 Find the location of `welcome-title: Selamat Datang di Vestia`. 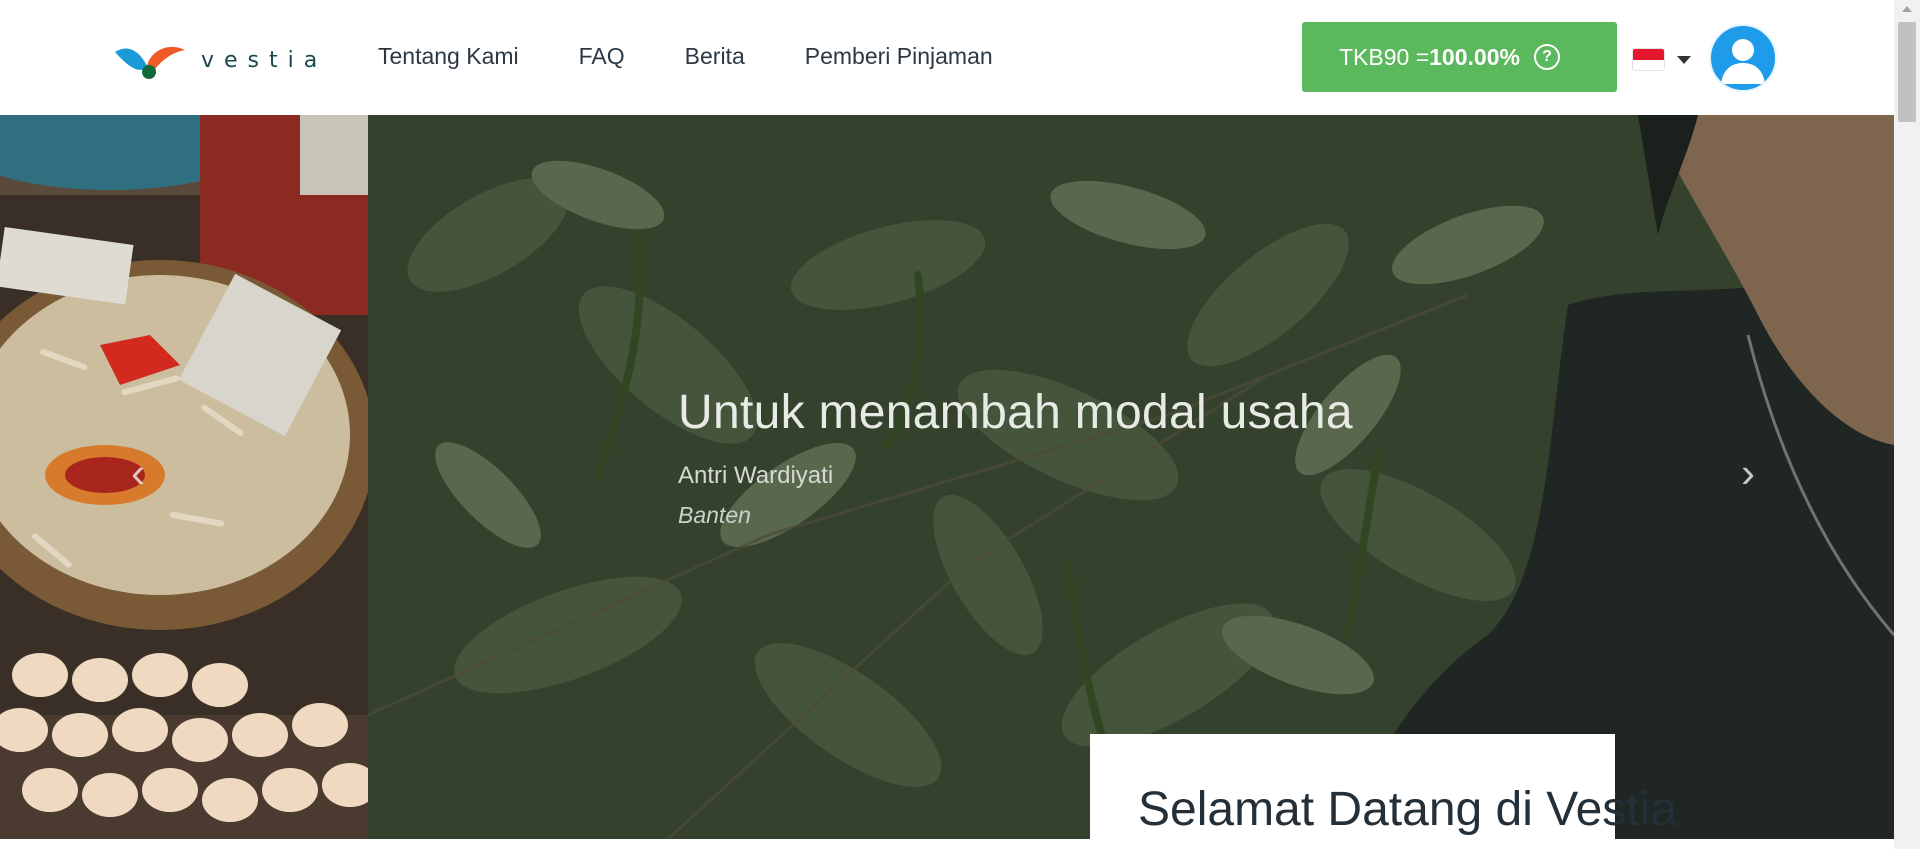

welcome-title: Selamat Datang di Vestia is located at coordinates (1407, 809).